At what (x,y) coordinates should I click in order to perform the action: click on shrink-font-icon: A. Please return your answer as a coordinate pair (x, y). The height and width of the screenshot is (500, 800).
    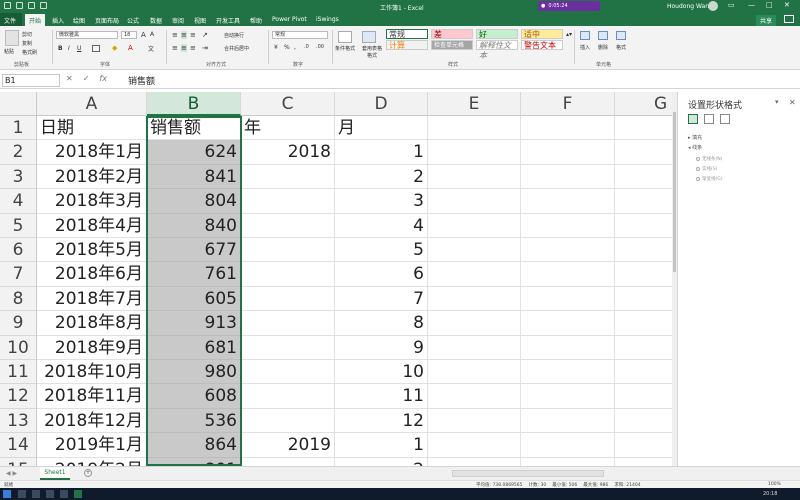
    Looking at the image, I should click on (152, 34).